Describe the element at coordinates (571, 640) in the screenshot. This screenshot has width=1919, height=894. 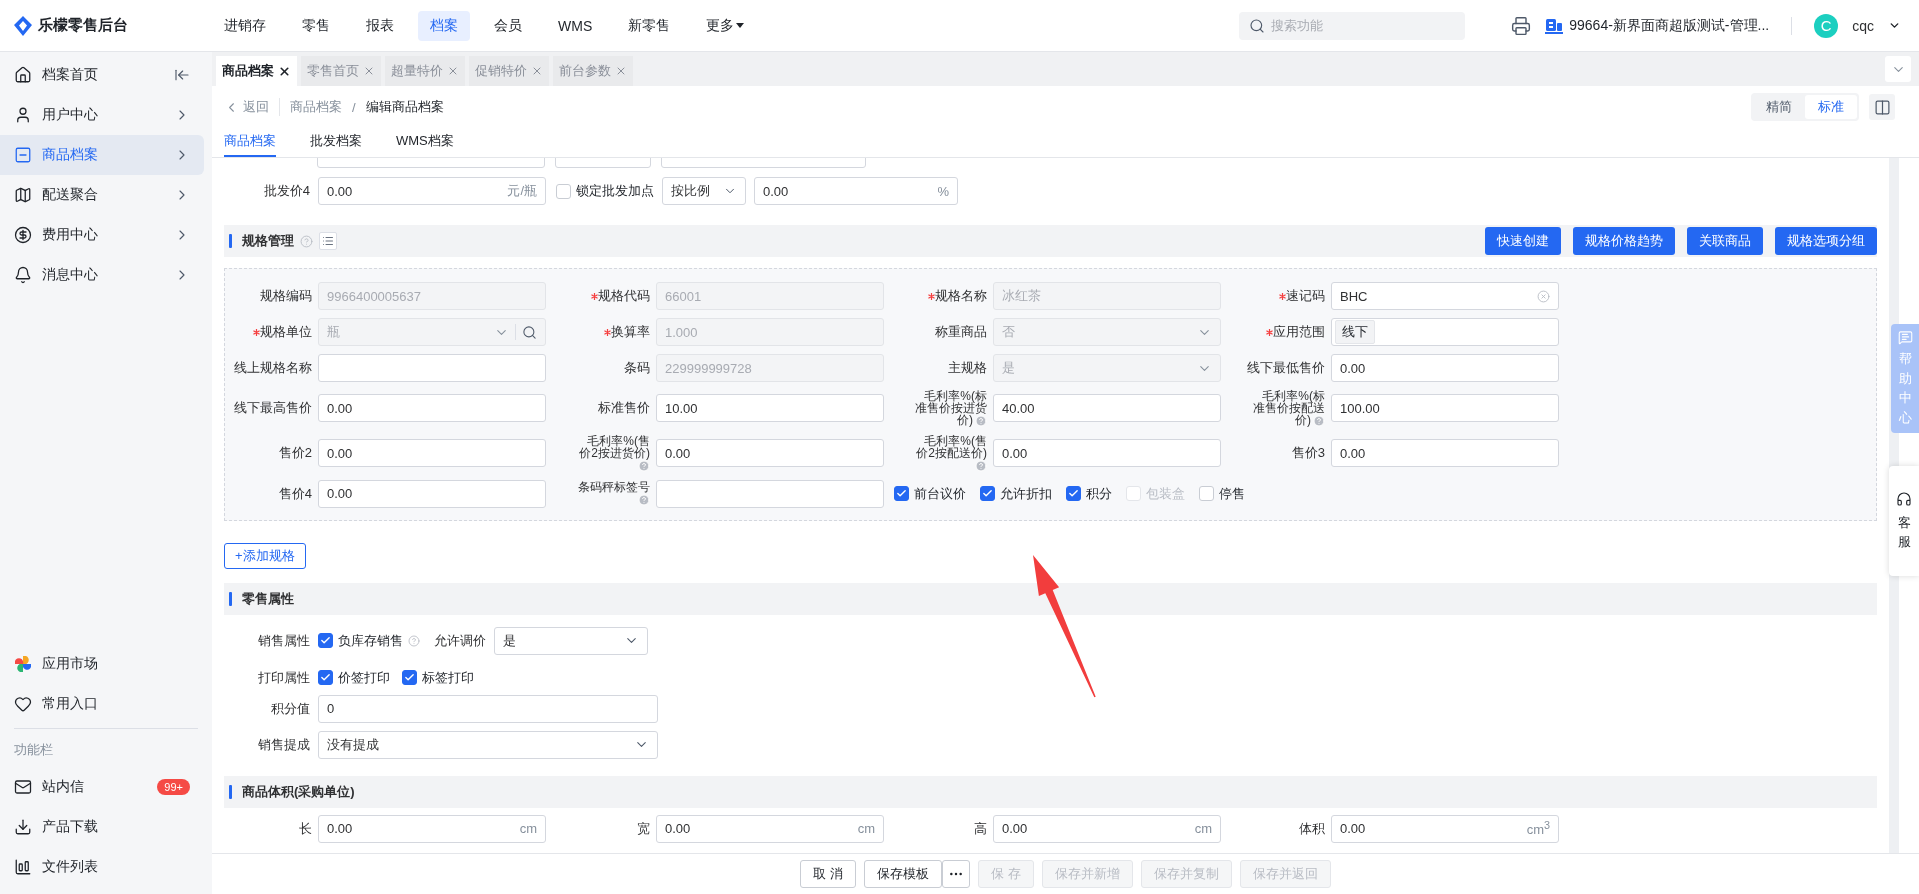
I see `select-field: 是` at that location.